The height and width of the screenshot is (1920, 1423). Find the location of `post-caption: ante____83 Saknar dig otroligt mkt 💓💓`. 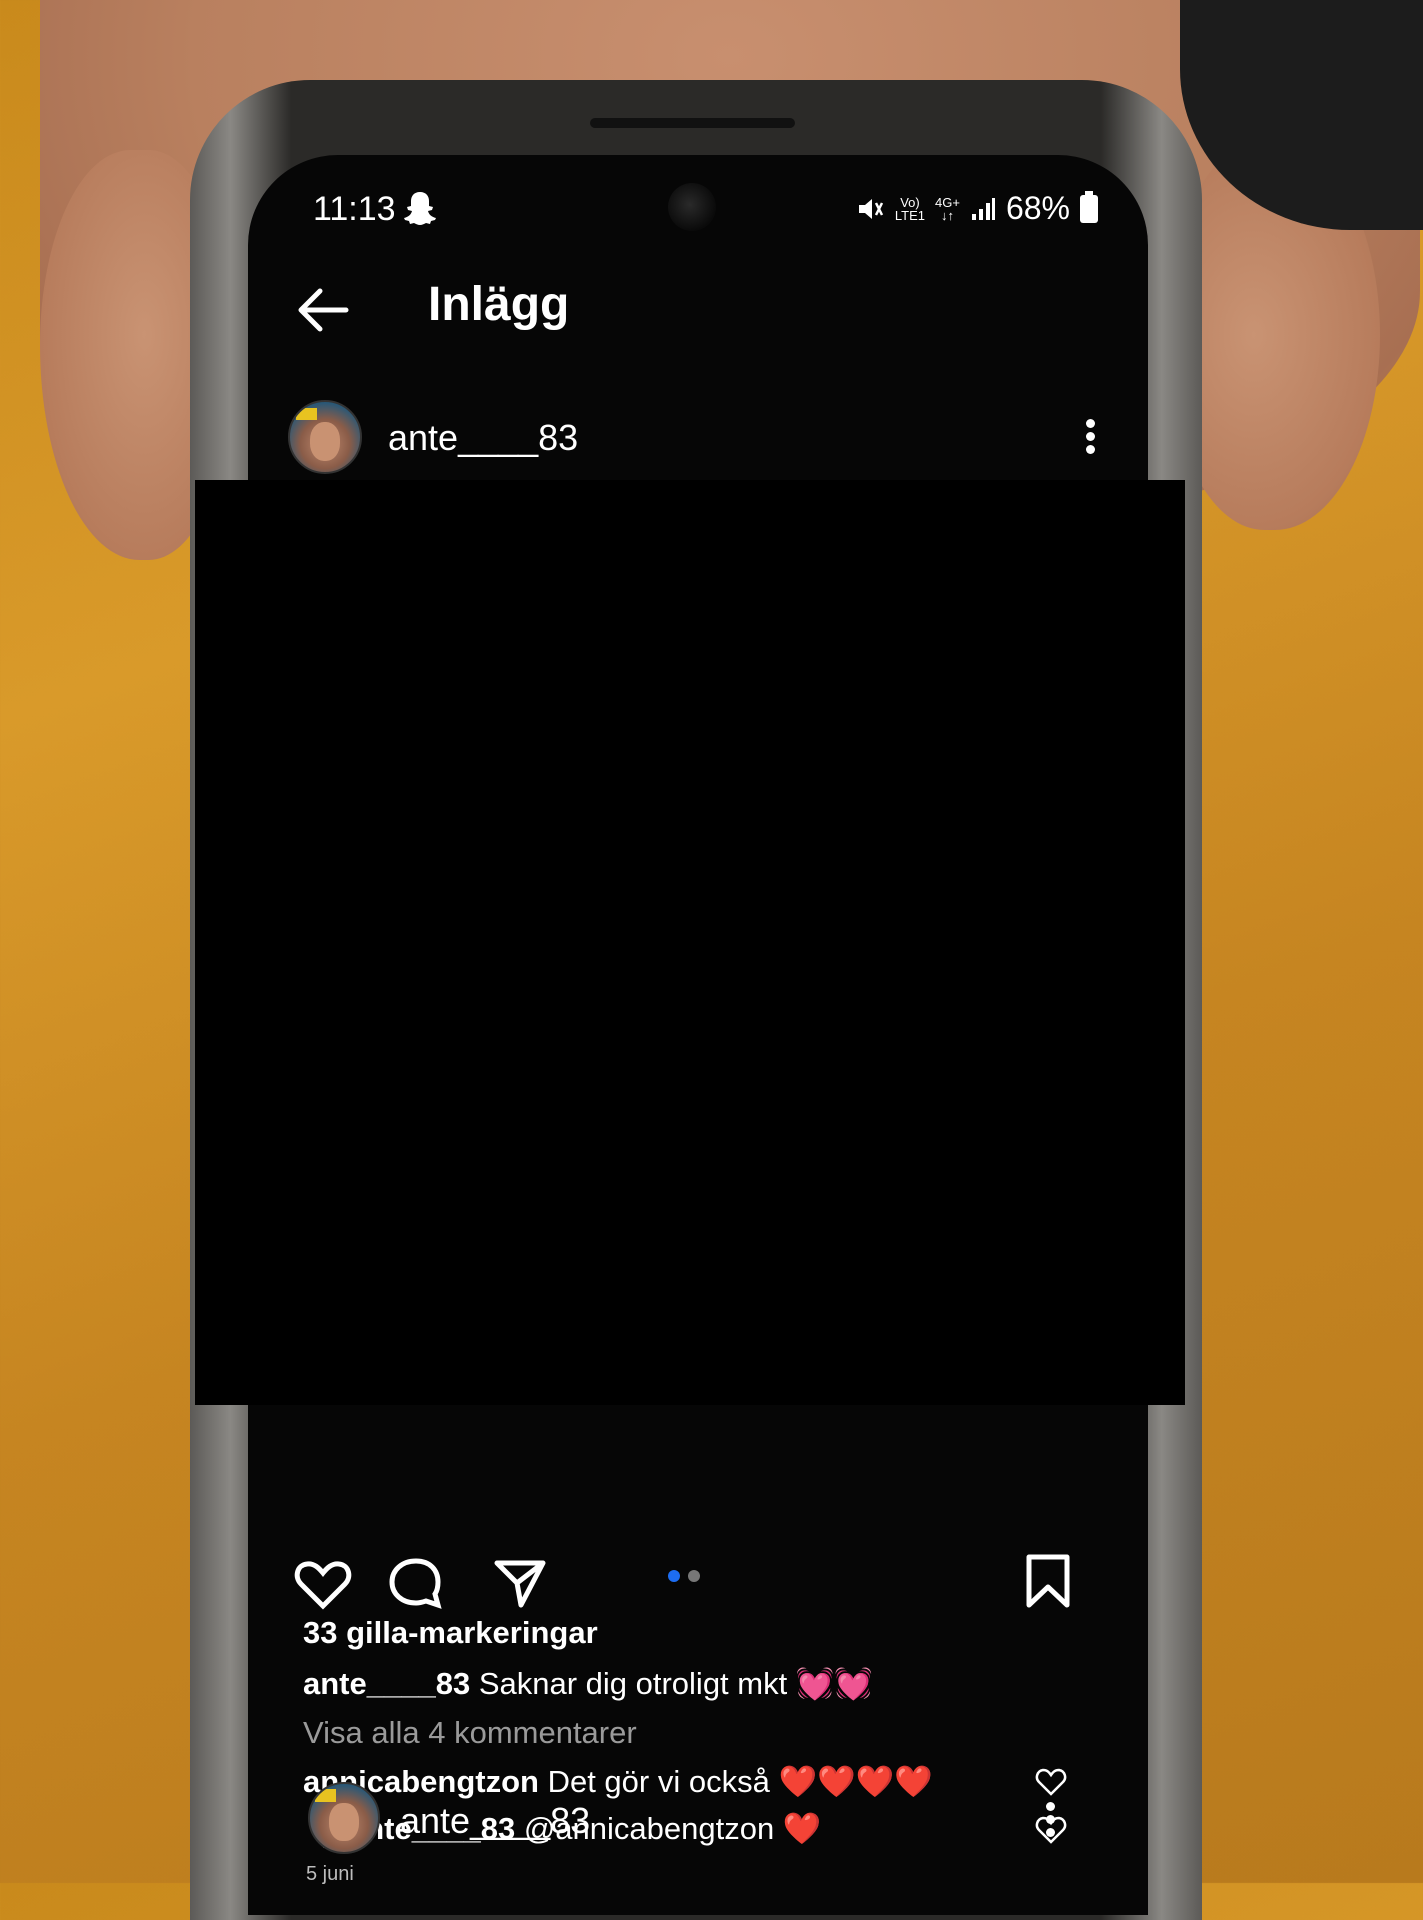

post-caption: ante____83 Saknar dig otroligt mkt 💓💓 is located at coordinates (588, 1683).